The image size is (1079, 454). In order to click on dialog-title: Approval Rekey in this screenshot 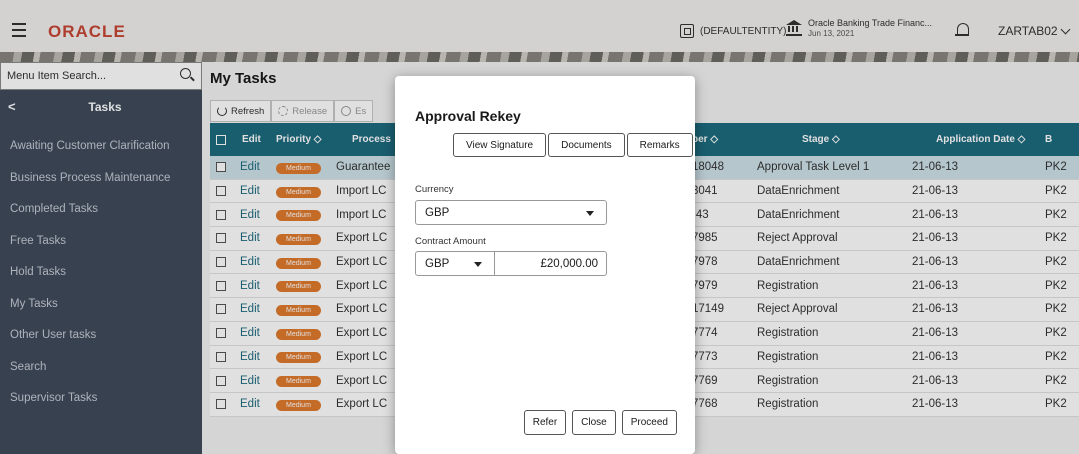, I will do `click(468, 116)`.